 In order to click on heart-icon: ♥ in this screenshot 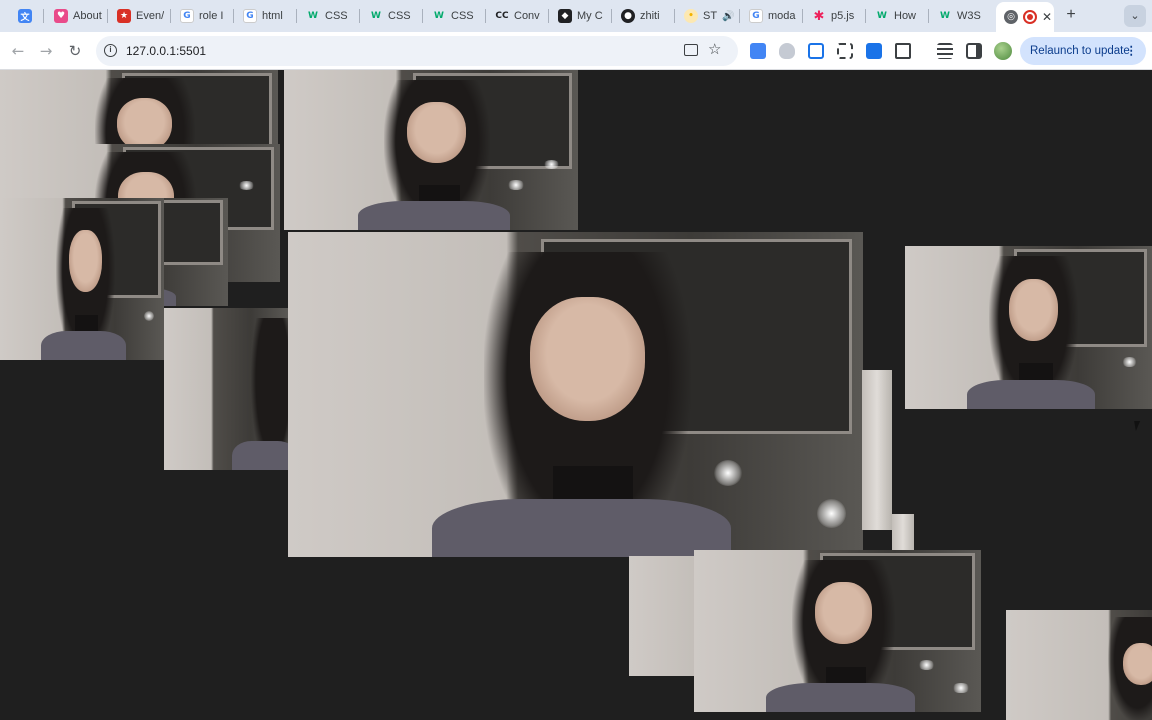, I will do `click(61, 16)`.